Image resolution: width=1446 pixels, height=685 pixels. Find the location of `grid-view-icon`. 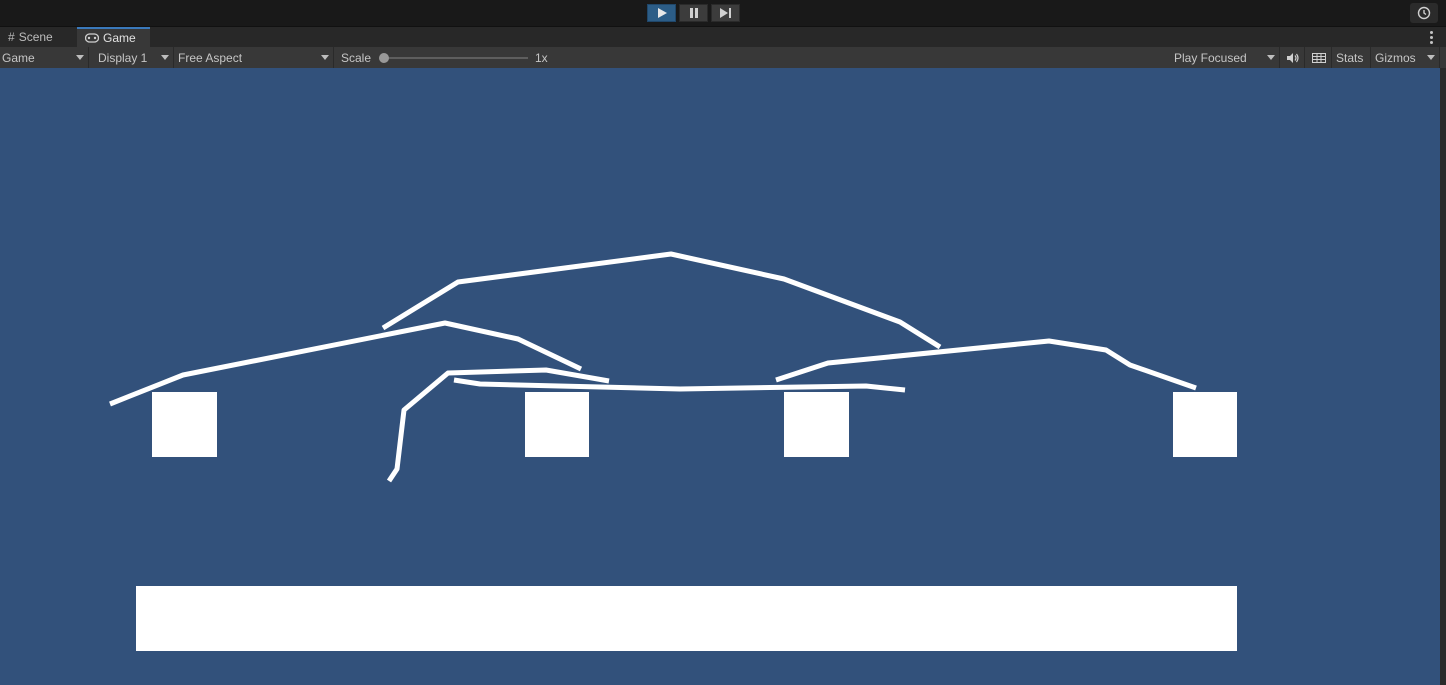

grid-view-icon is located at coordinates (1318, 57).